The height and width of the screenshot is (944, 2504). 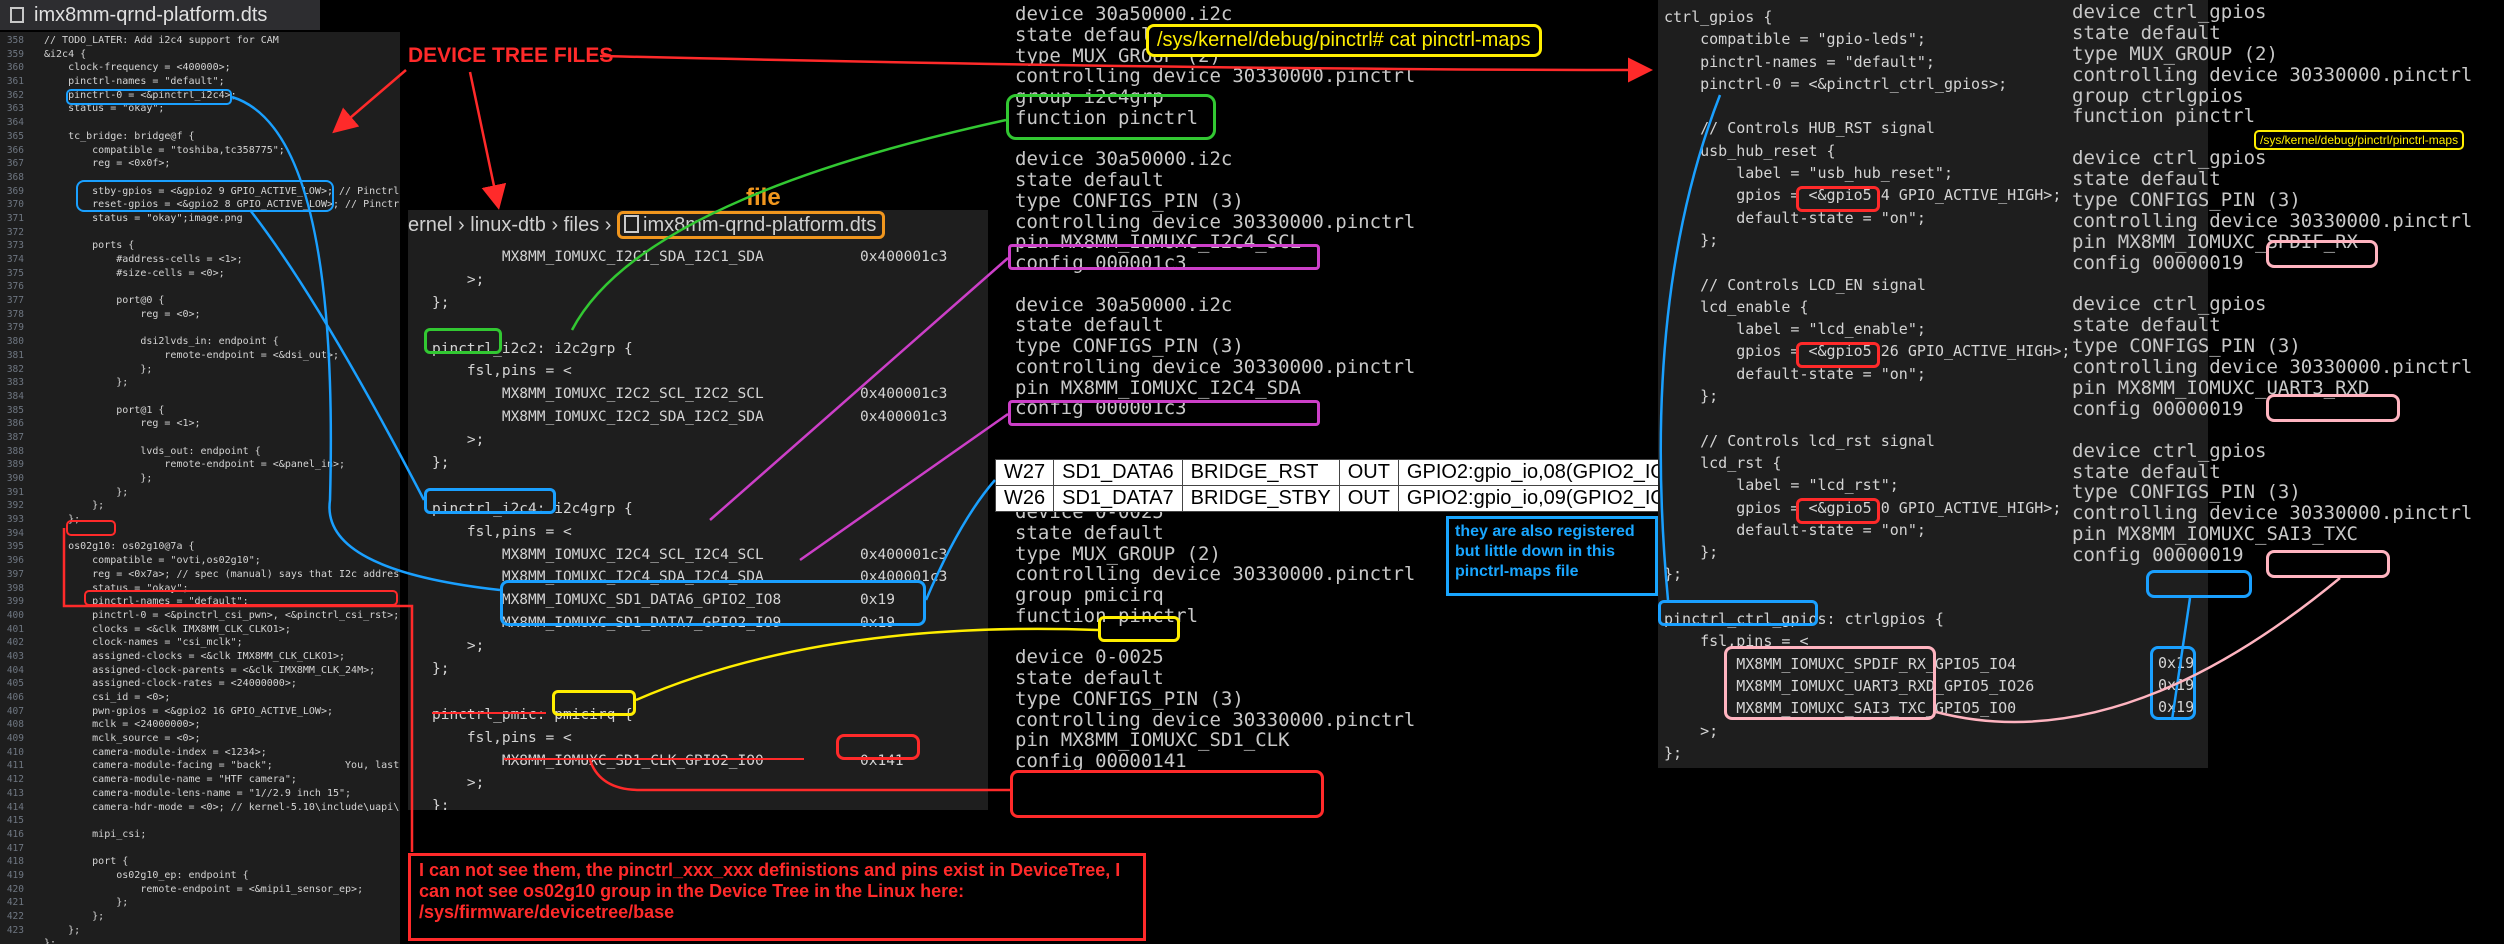 What do you see at coordinates (146, 875) in the screenshot?
I see `code-line: os02g10_ep: endpoint {` at bounding box center [146, 875].